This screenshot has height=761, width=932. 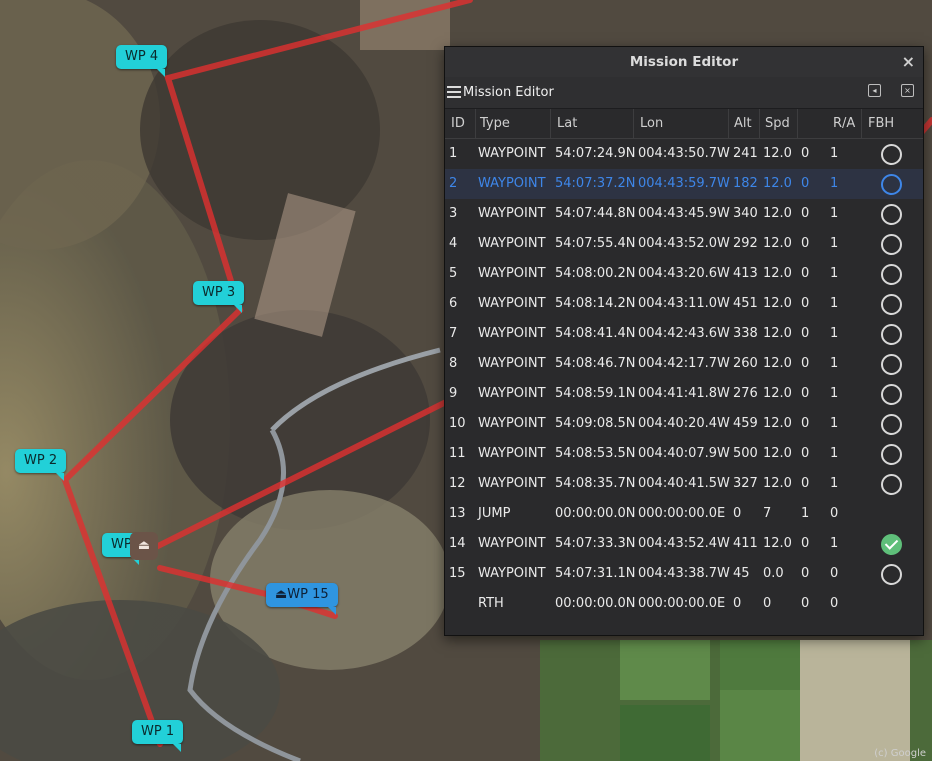 I want to click on cell-lat: 54:07:37.2N, so click(x=595, y=184).